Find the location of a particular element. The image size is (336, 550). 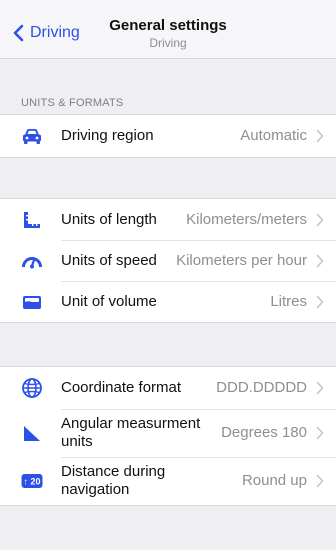

units-formats-group: Driving region Automatic is located at coordinates (168, 136).